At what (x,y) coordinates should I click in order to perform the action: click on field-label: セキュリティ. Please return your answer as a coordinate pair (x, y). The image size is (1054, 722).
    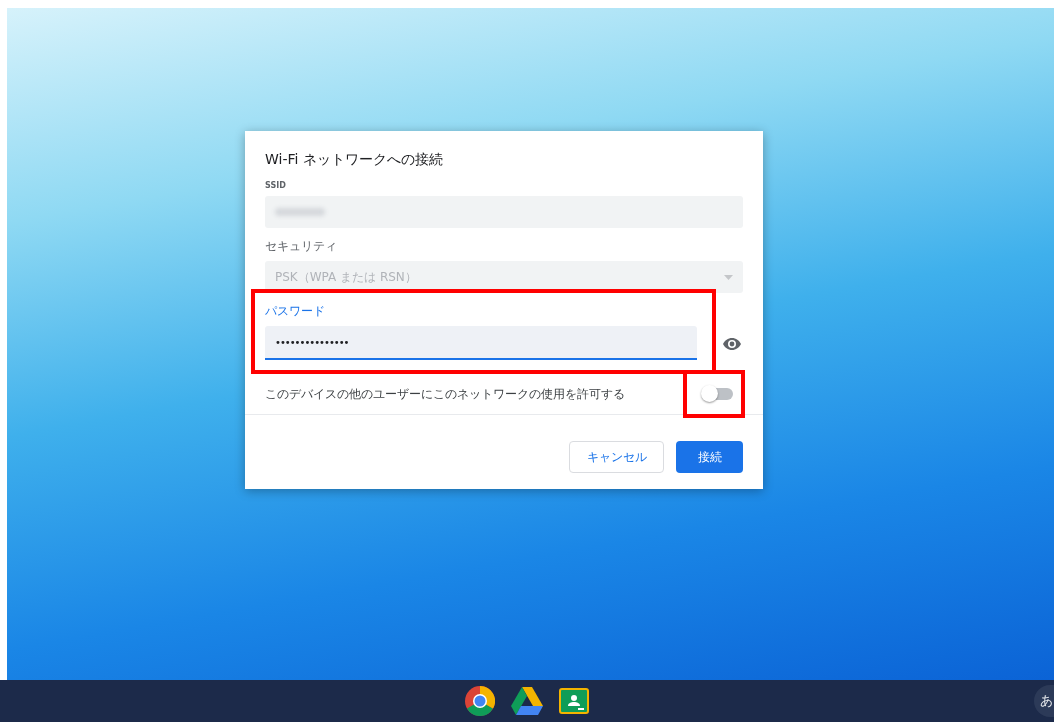
    Looking at the image, I should click on (301, 246).